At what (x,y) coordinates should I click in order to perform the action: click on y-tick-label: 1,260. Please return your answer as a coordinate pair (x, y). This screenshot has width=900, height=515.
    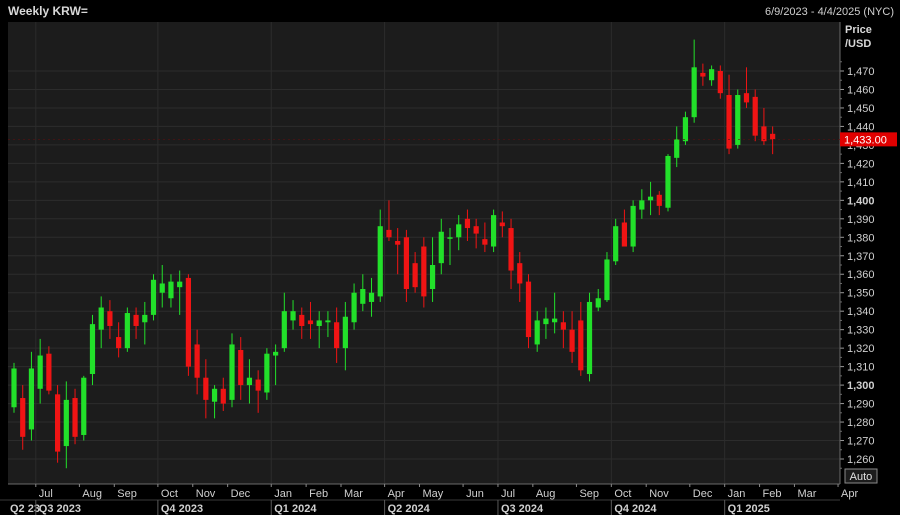
    Looking at the image, I should click on (861, 460).